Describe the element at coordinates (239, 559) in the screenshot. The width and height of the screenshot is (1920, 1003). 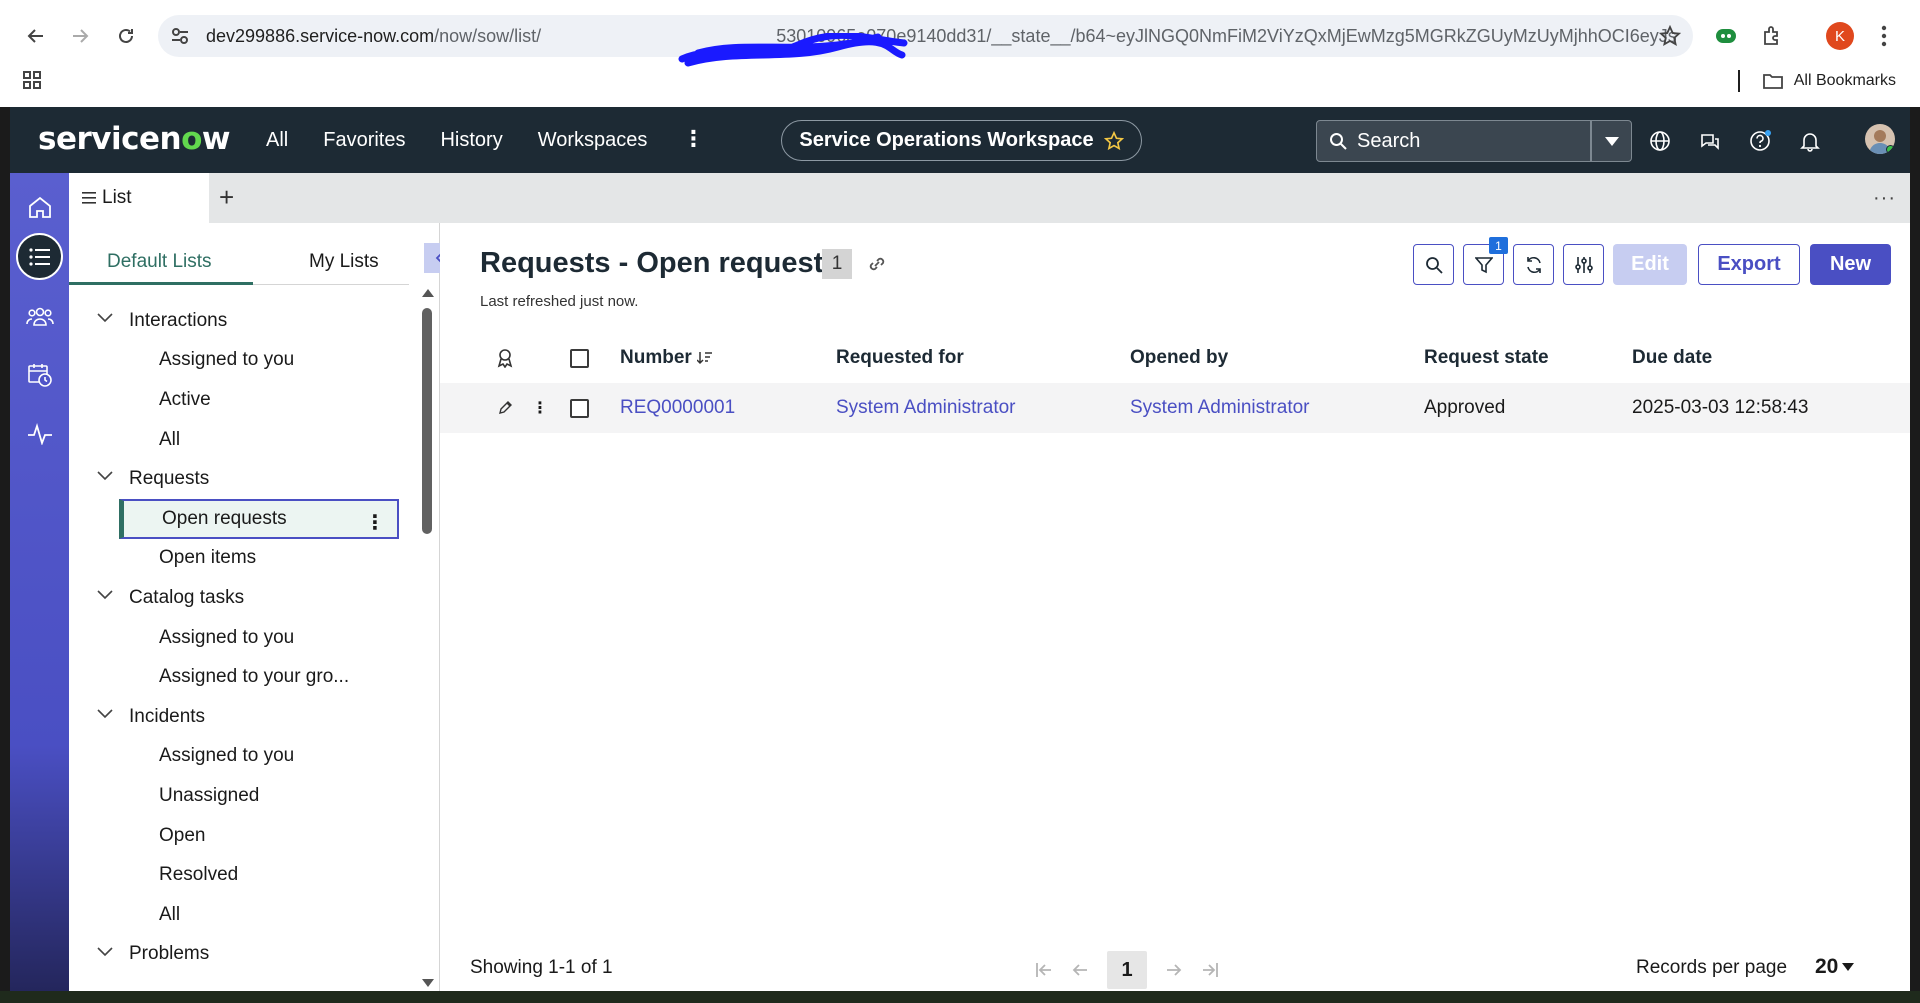
I see `tree-item: Open items` at that location.